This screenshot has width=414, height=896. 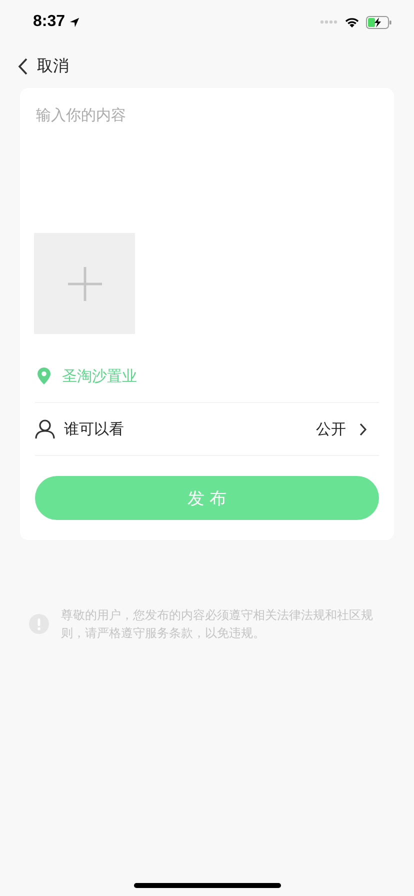 What do you see at coordinates (74, 22) in the screenshot?
I see `location-arrow-icon` at bounding box center [74, 22].